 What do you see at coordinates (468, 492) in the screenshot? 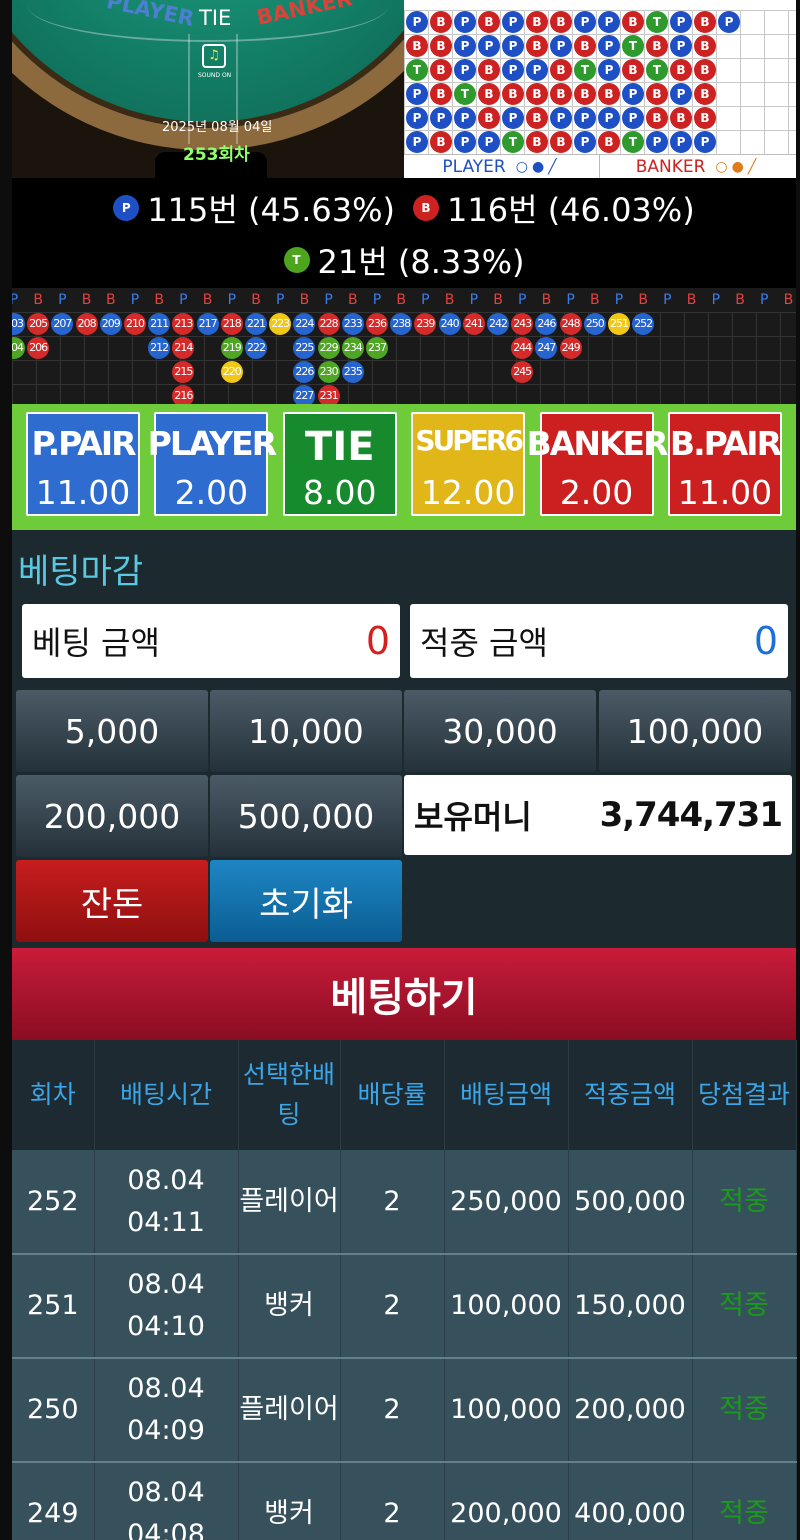
I see `option-odds: 12.00` at bounding box center [468, 492].